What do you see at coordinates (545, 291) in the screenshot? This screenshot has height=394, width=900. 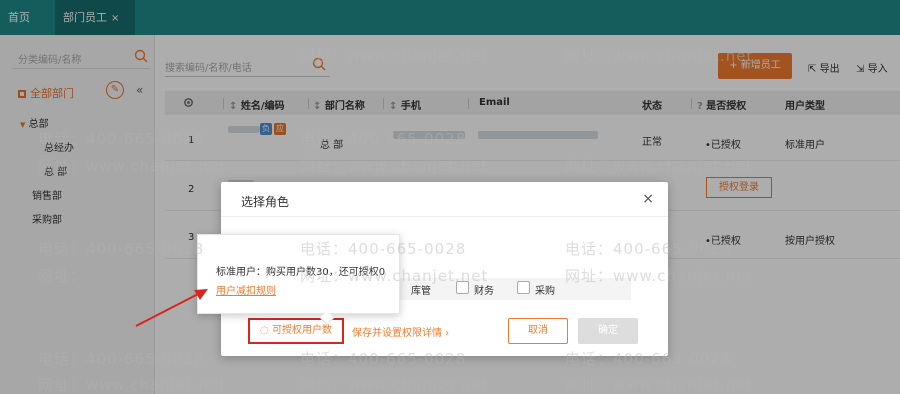 I see `role-label-purchase: 采购` at bounding box center [545, 291].